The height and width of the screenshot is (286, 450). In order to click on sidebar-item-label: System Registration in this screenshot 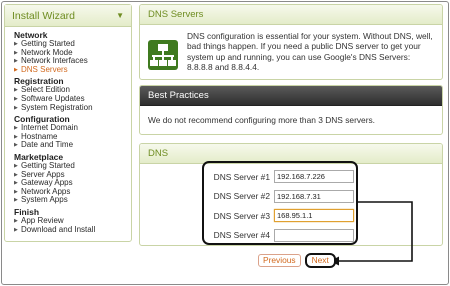, I will do `click(57, 107)`.